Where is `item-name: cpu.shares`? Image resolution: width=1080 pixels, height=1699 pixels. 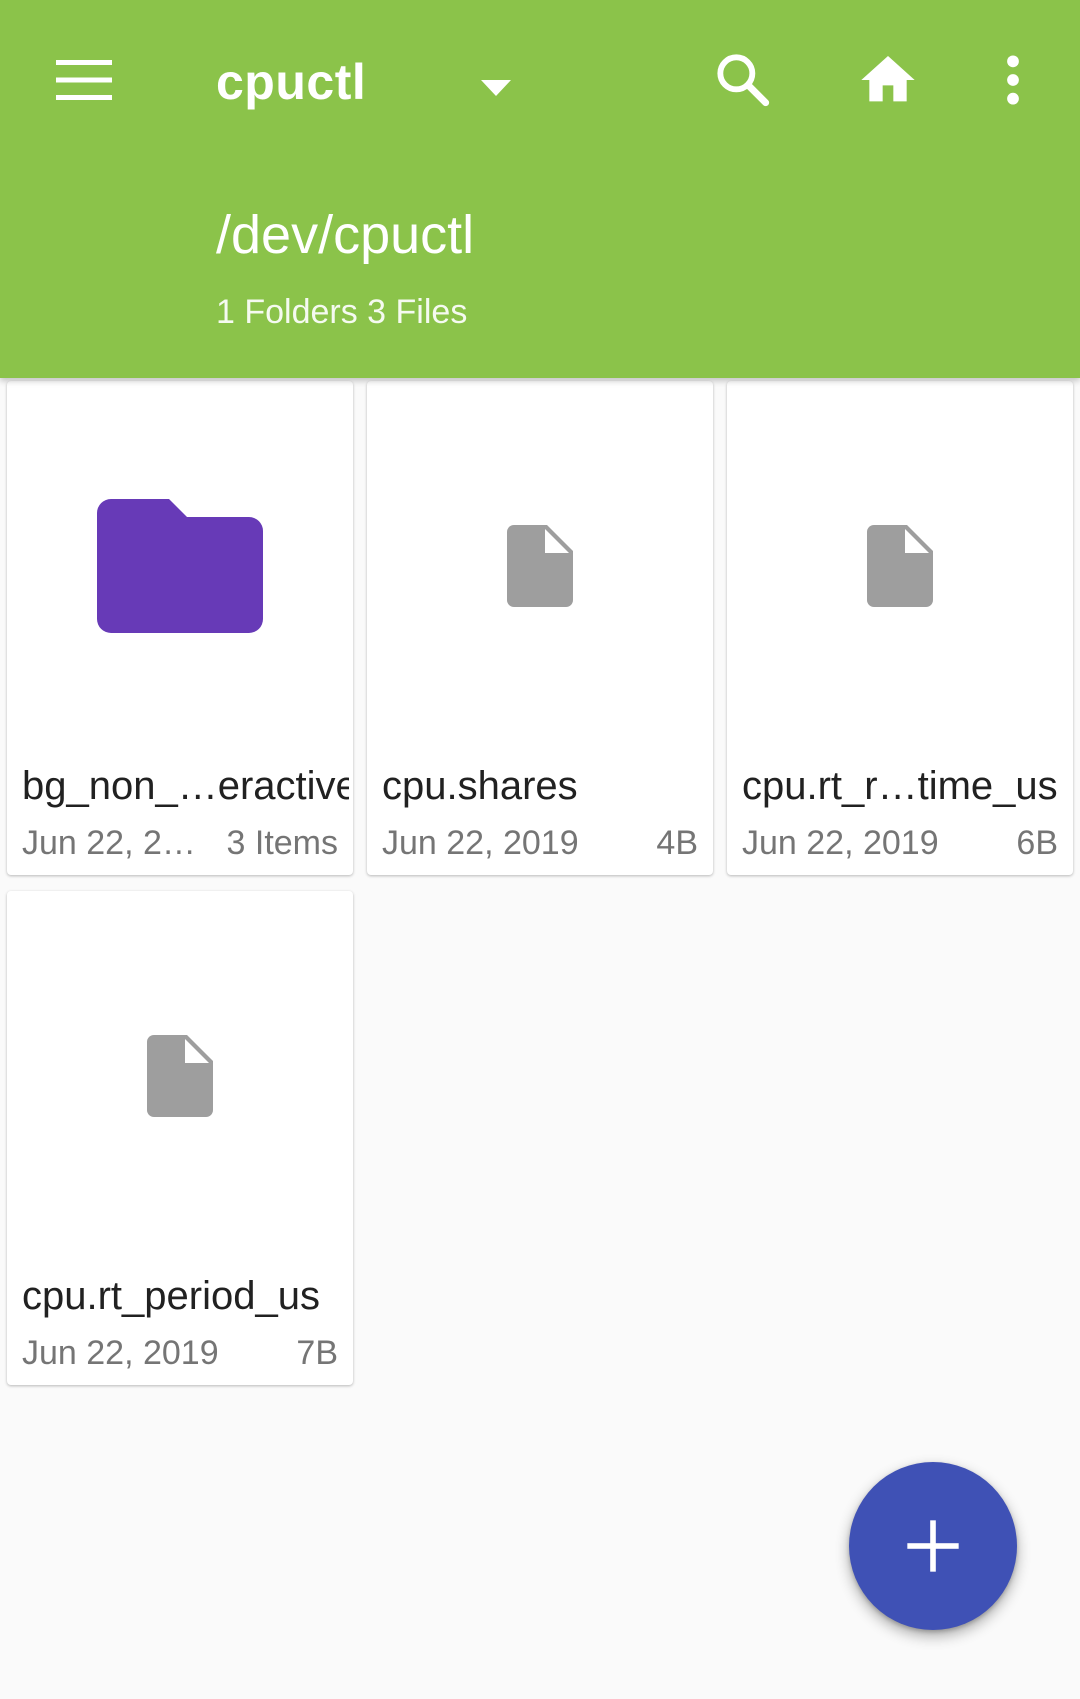
item-name: cpu.shares is located at coordinates (480, 786).